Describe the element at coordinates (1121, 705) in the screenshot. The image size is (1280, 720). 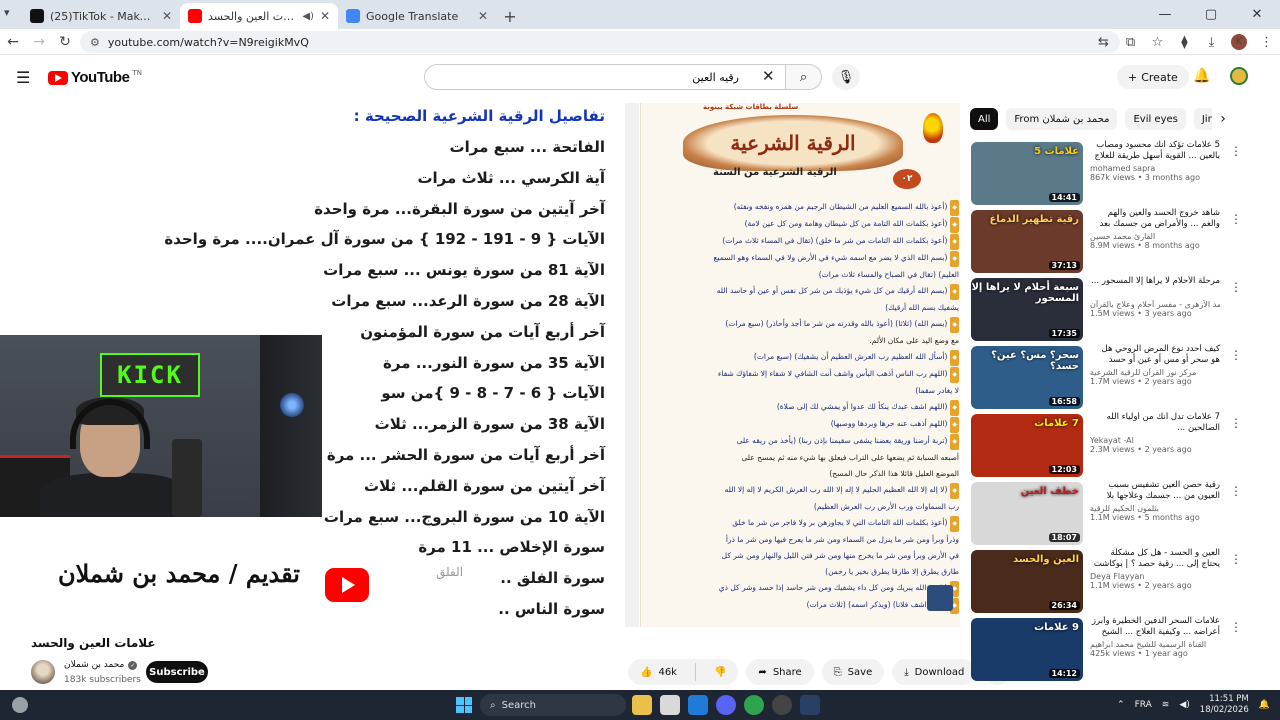
I see `tray-chevron-icon: ⌃` at that location.